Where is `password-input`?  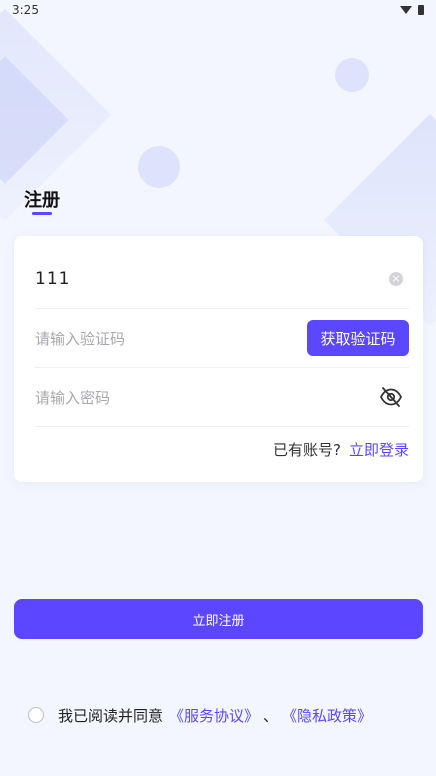
password-input is located at coordinates (160, 397).